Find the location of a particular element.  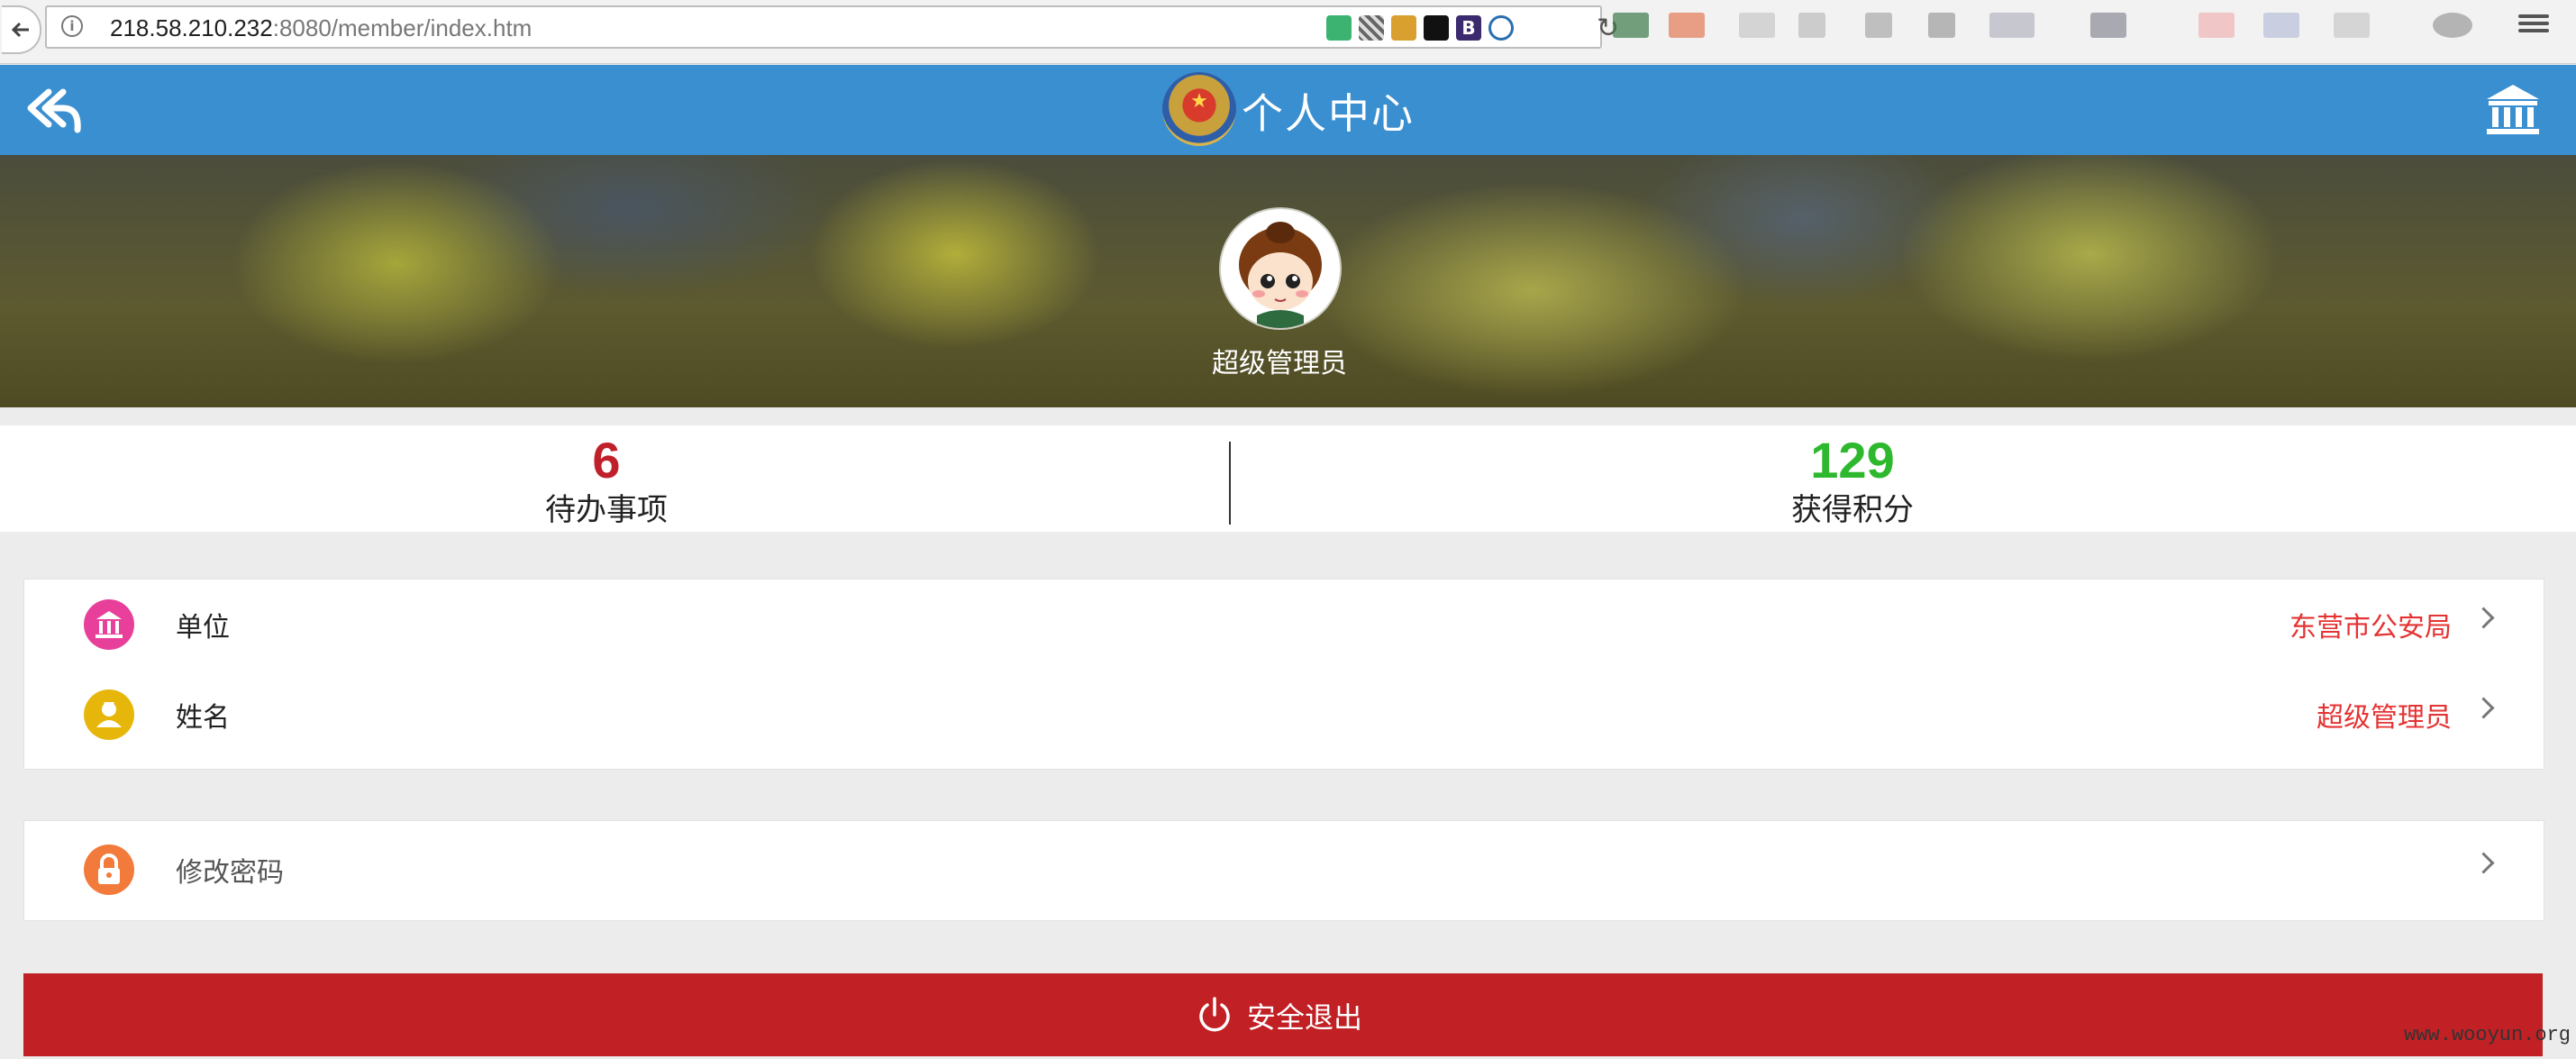

page-title: 个人中心 is located at coordinates (1328, 114).